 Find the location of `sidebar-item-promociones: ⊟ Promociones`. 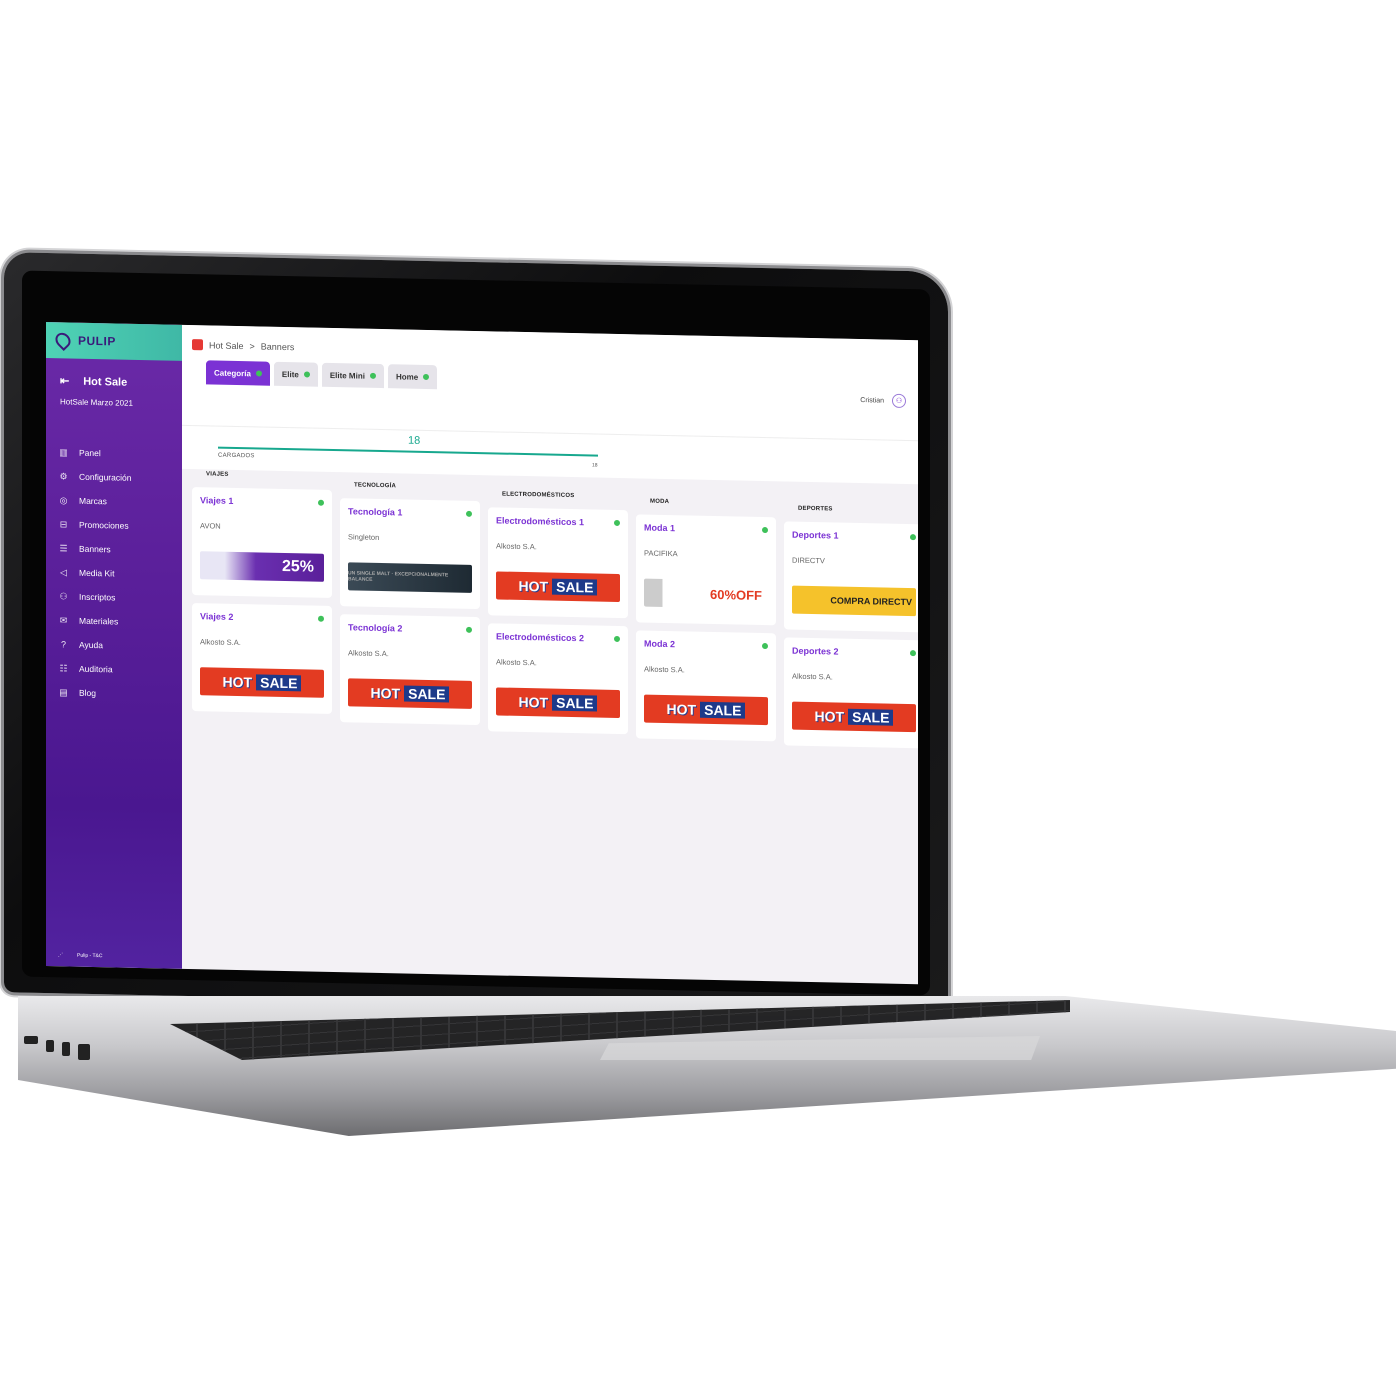

sidebar-item-promociones: ⊟ Promociones is located at coordinates (114, 525).